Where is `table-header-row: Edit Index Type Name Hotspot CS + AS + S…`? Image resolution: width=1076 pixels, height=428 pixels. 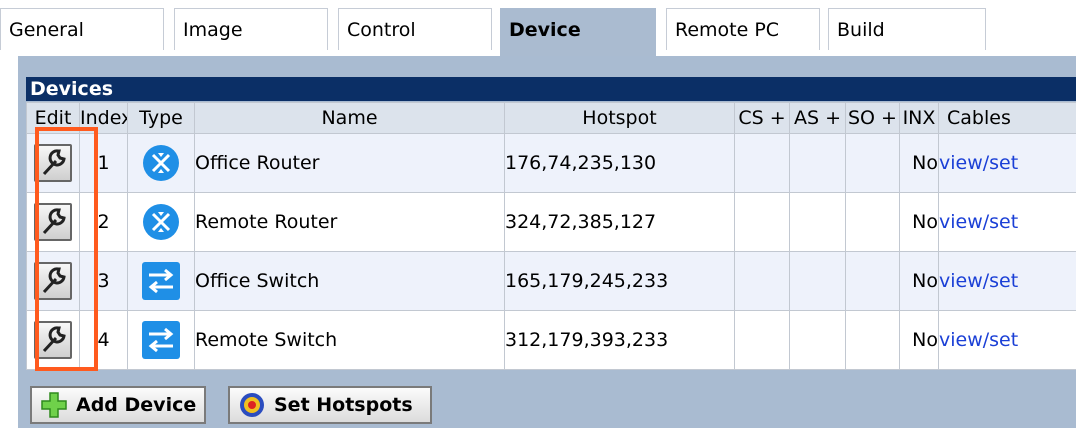
table-header-row: Edit Index Type Name Hotspot CS + AS + S… is located at coordinates (551, 118).